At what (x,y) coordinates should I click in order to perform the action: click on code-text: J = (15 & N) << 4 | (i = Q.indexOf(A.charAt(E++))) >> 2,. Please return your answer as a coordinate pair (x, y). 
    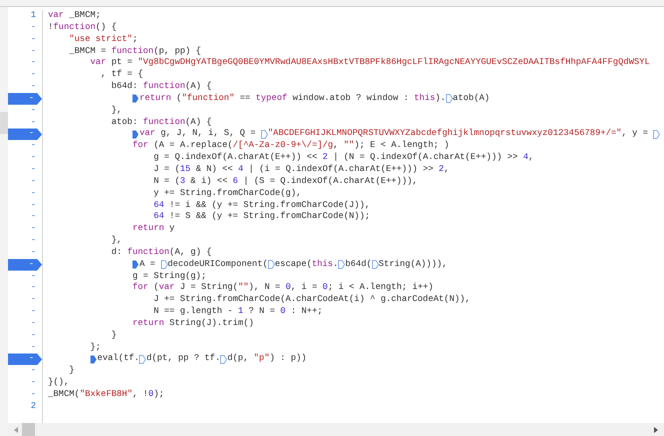
    Looking at the image, I should click on (302, 170).